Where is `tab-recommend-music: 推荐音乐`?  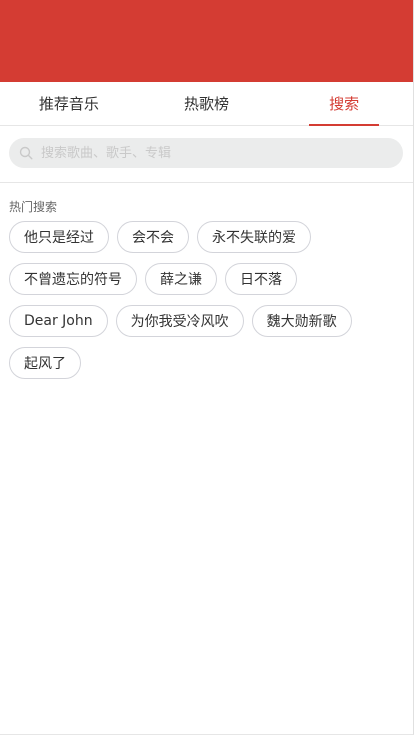 tab-recommend-music: 推荐音乐 is located at coordinates (69, 103).